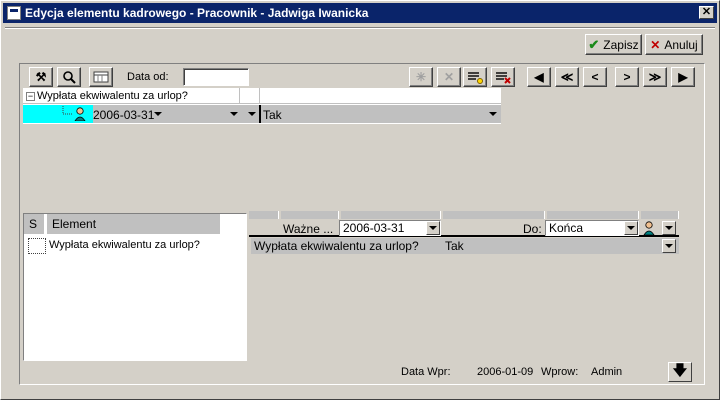  I want to click on scroll-down-button: 🡇, so click(680, 372).